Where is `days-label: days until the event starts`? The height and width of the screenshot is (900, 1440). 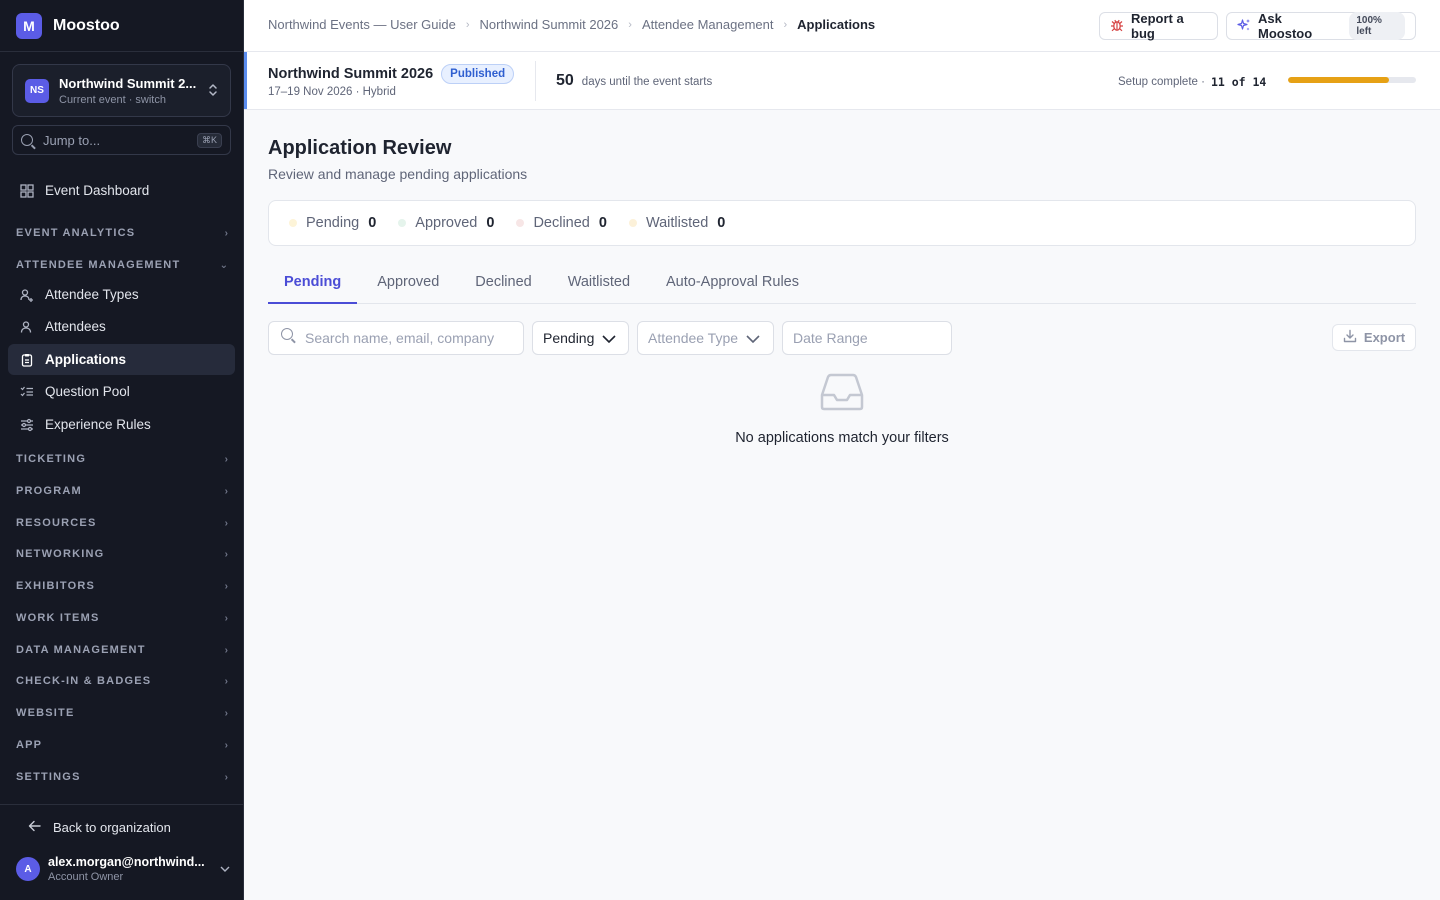
days-label: days until the event starts is located at coordinates (647, 82).